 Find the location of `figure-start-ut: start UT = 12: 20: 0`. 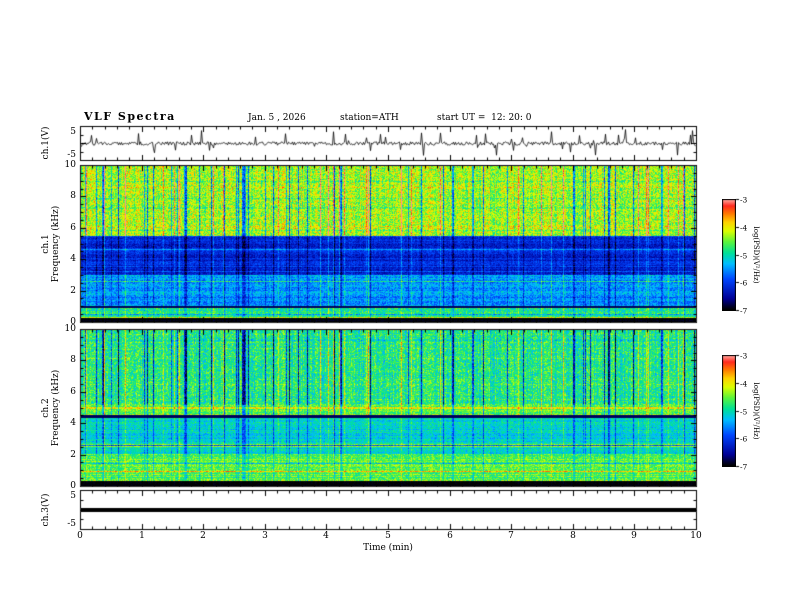

figure-start-ut: start UT = 12: 20: 0 is located at coordinates (484, 118).